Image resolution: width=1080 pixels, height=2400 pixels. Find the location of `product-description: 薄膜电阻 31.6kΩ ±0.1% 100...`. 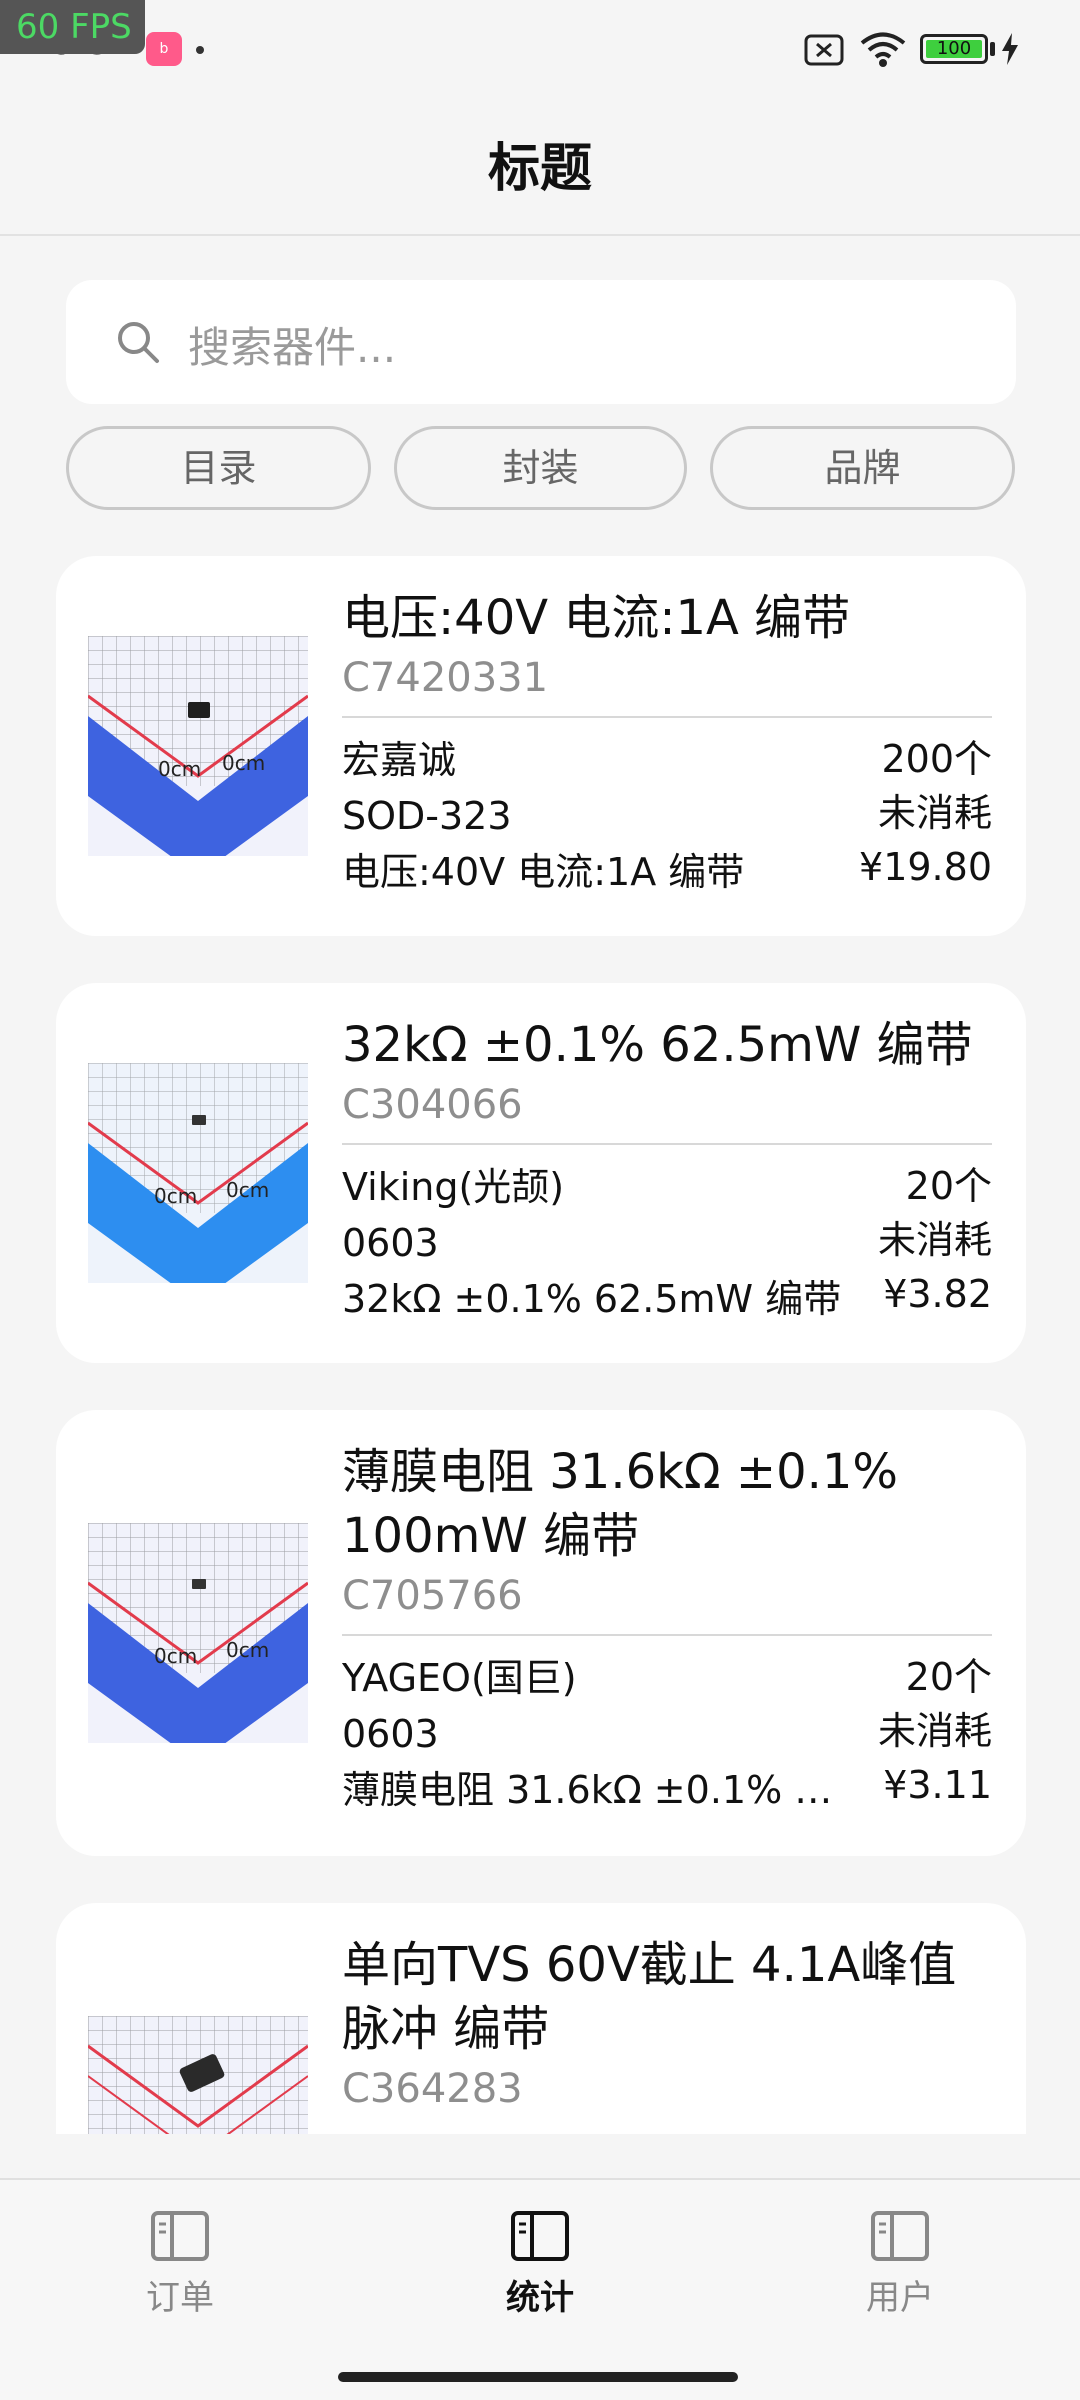

product-description: 薄膜电阻 31.6kΩ ±0.1% 100... is located at coordinates (592, 1790).